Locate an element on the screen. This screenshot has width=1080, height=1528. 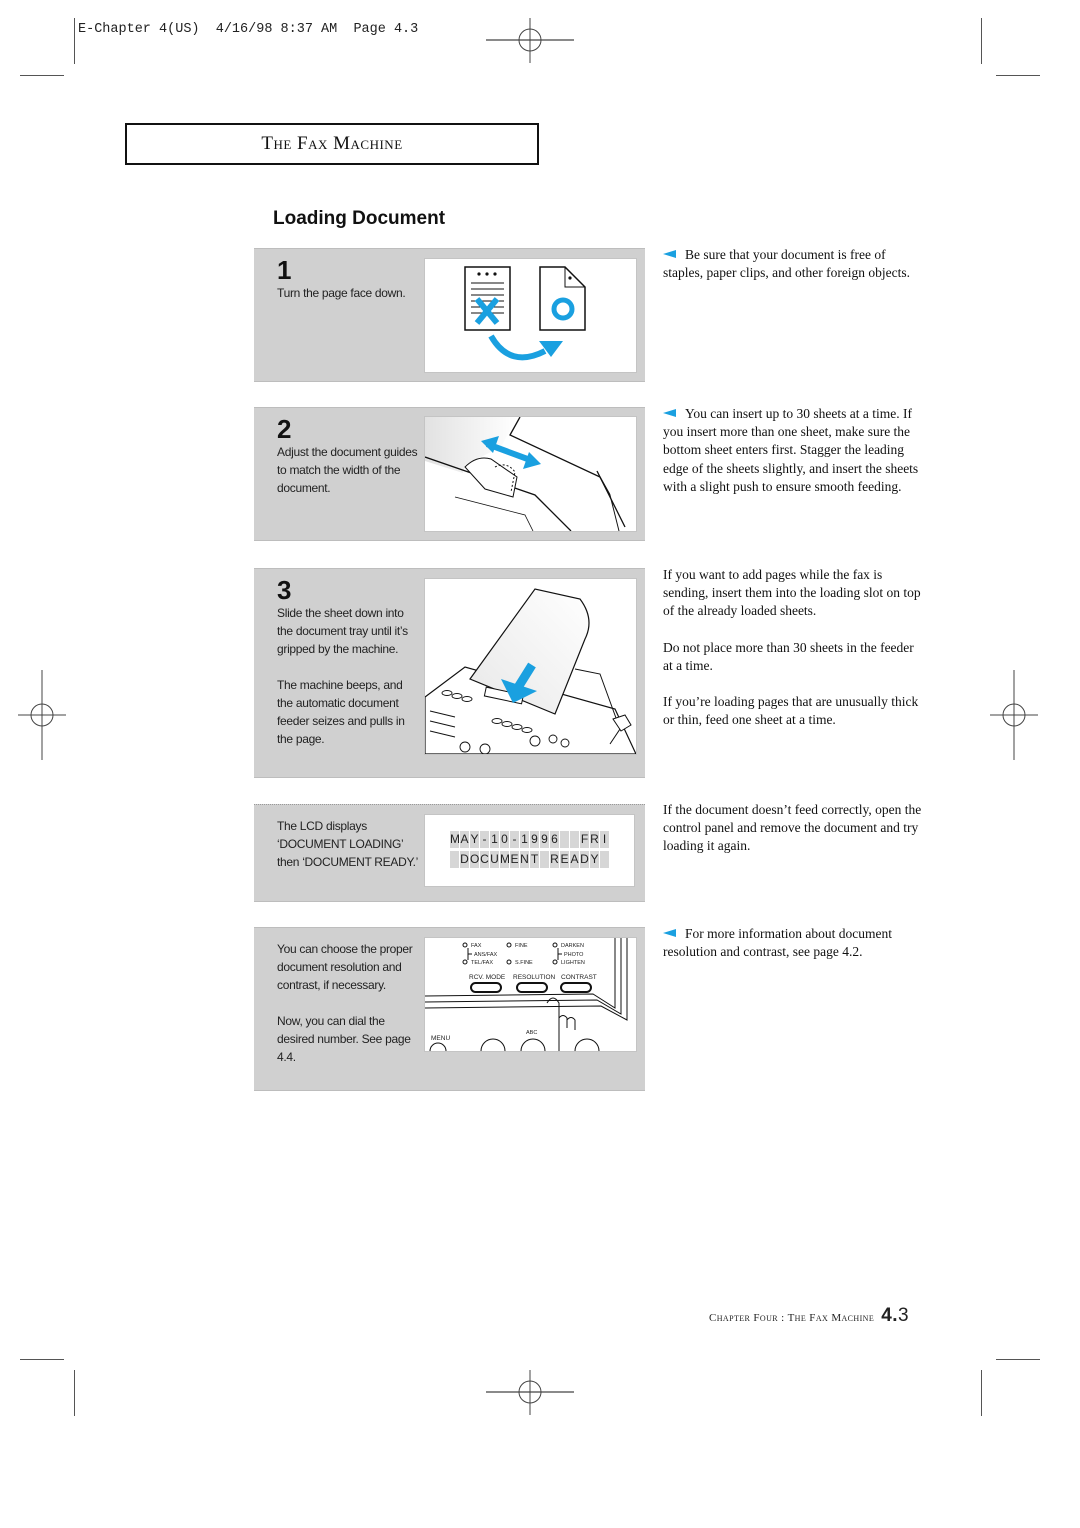
resolution-button-label: RESOLUTION is located at coordinates (534, 977).